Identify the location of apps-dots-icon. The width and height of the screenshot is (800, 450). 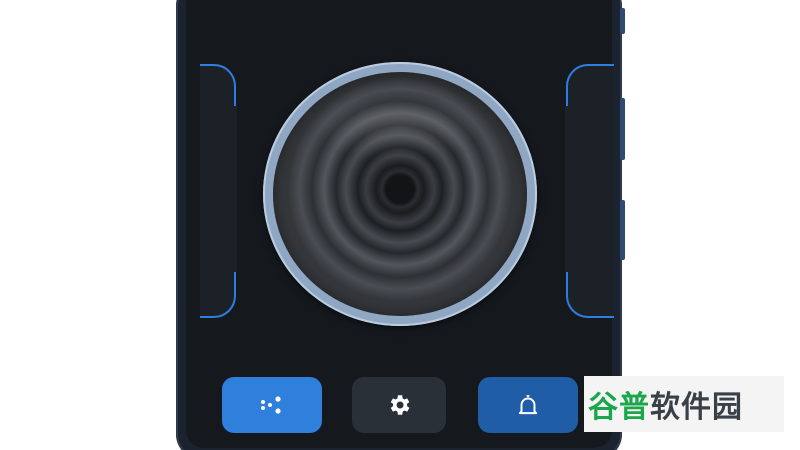
(271, 405).